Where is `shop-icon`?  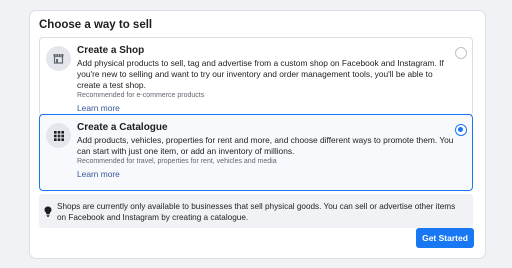 shop-icon is located at coordinates (58, 58).